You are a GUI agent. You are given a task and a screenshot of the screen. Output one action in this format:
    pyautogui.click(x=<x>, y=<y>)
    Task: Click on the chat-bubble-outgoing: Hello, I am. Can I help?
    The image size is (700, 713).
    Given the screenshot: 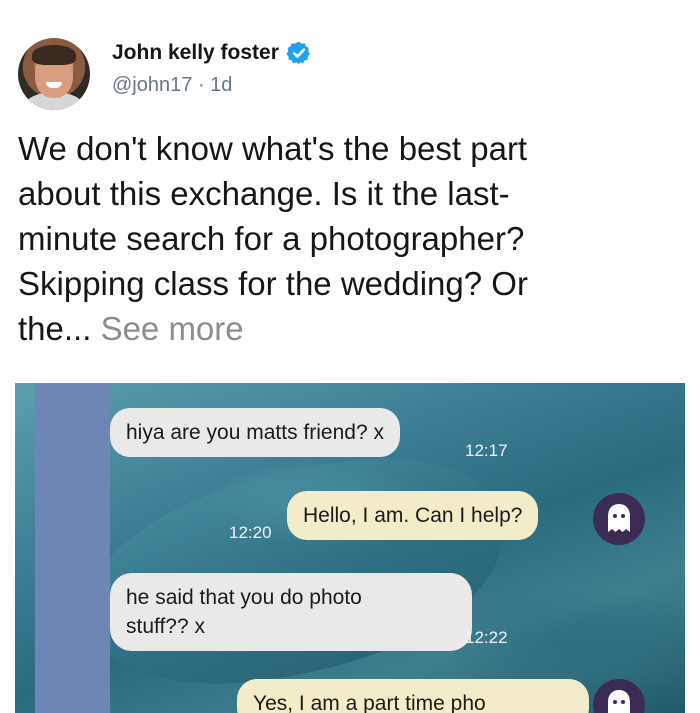 What is the action you would take?
    pyautogui.click(x=413, y=515)
    